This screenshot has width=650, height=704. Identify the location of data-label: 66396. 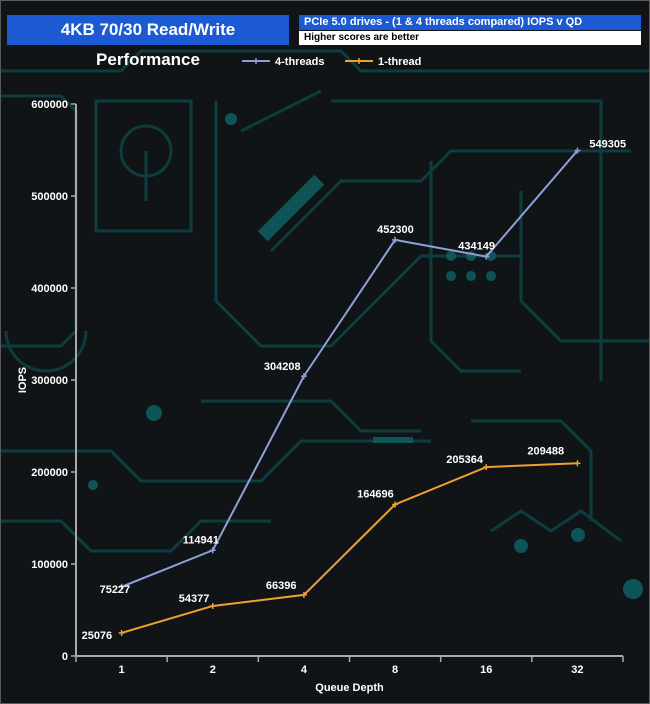
(281, 586).